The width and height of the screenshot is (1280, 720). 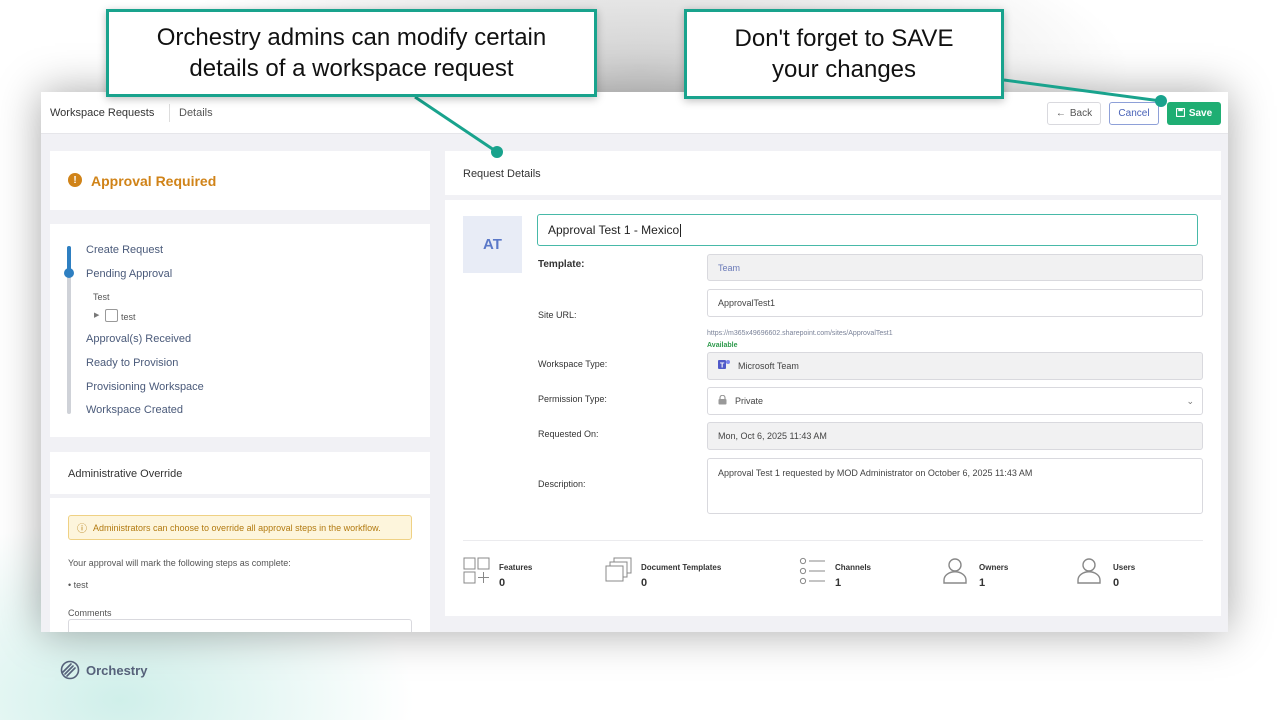 I want to click on workspace-type-field: T Microsoft Team, so click(x=955, y=366).